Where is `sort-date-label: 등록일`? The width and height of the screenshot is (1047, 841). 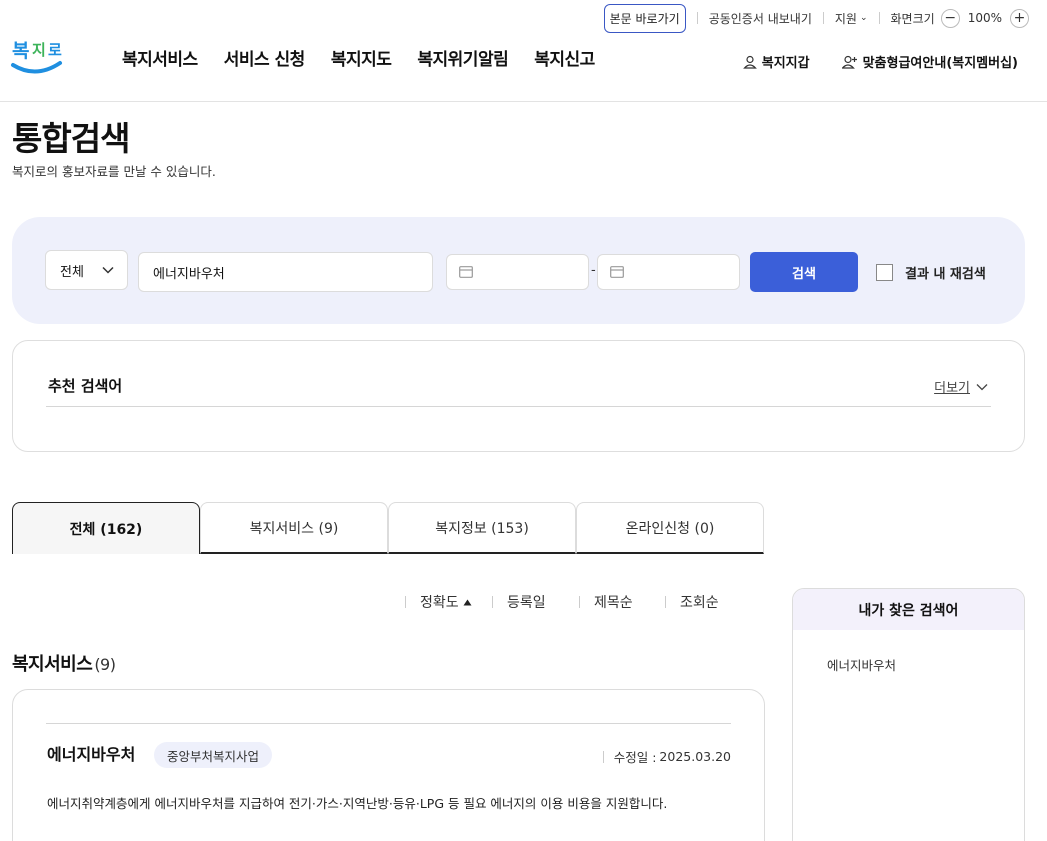 sort-date-label: 등록일 is located at coordinates (526, 603).